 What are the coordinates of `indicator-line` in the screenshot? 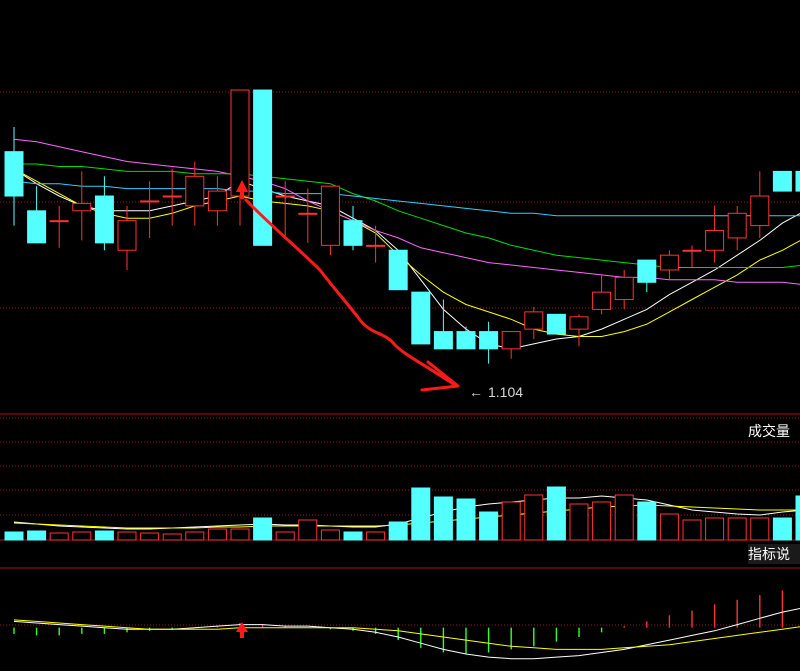 It's located at (406, 634).